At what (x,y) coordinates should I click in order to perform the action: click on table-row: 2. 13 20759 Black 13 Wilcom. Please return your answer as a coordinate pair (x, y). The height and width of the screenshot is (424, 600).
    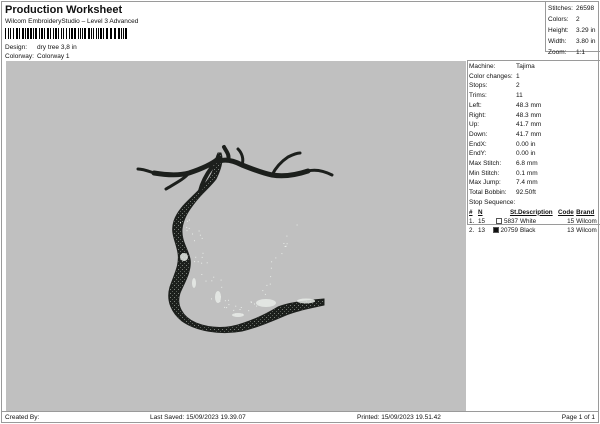
    Looking at the image, I should click on (533, 231).